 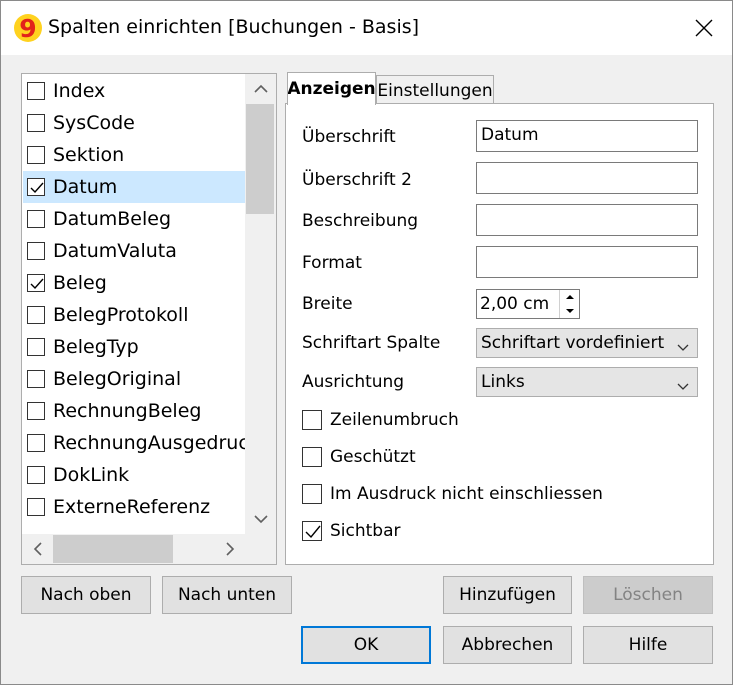 I want to click on list-item-label: SysCode, so click(x=94, y=123).